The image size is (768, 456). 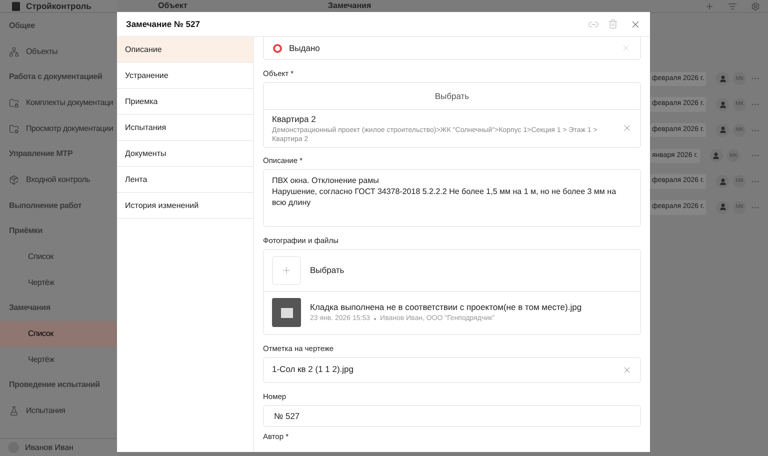 What do you see at coordinates (22, 26) in the screenshot?
I see `sidebar-section-title: Общее` at bounding box center [22, 26].